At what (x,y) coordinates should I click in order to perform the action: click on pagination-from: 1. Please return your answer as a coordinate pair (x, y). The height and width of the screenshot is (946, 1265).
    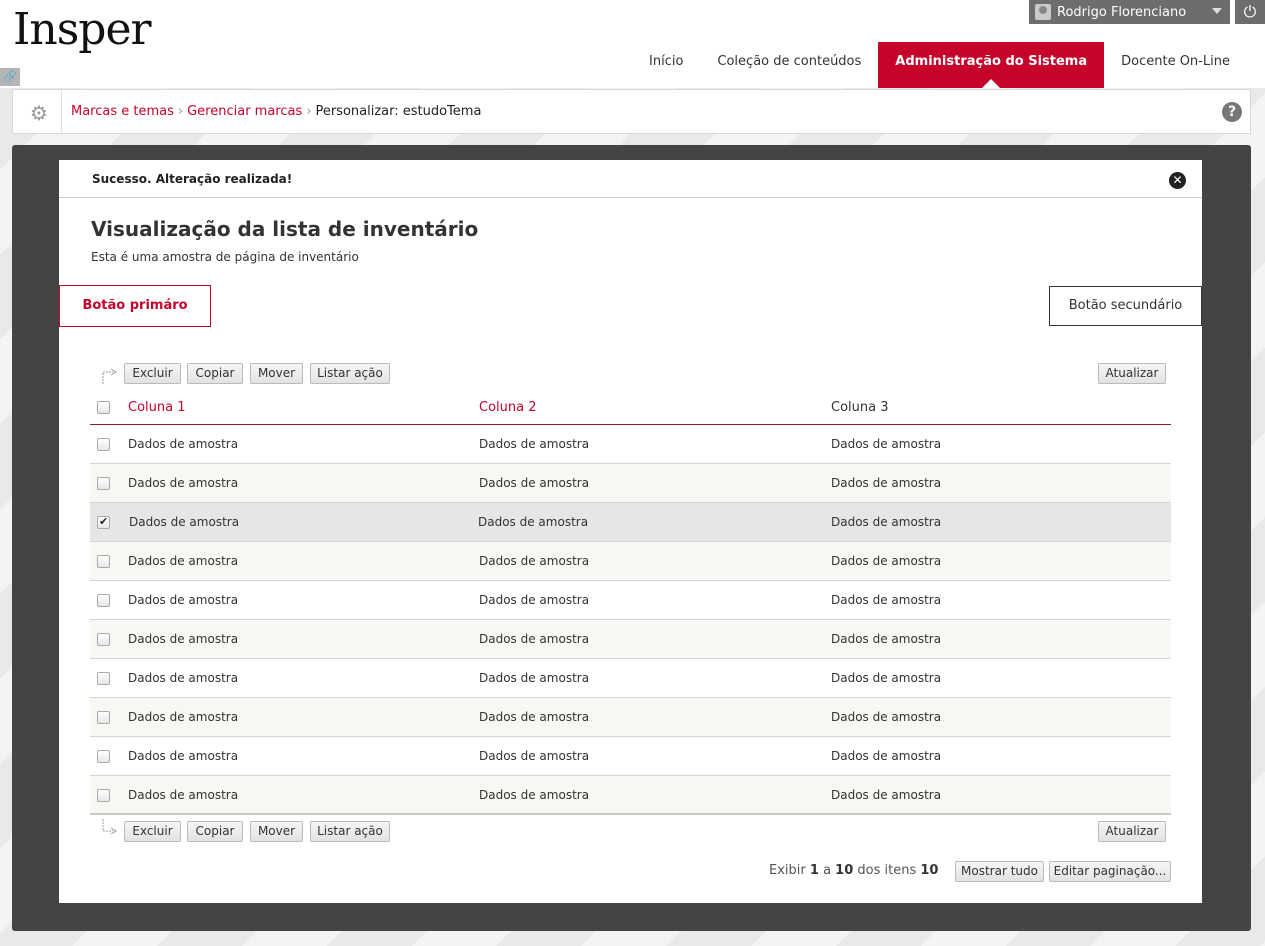
    Looking at the image, I should click on (814, 870).